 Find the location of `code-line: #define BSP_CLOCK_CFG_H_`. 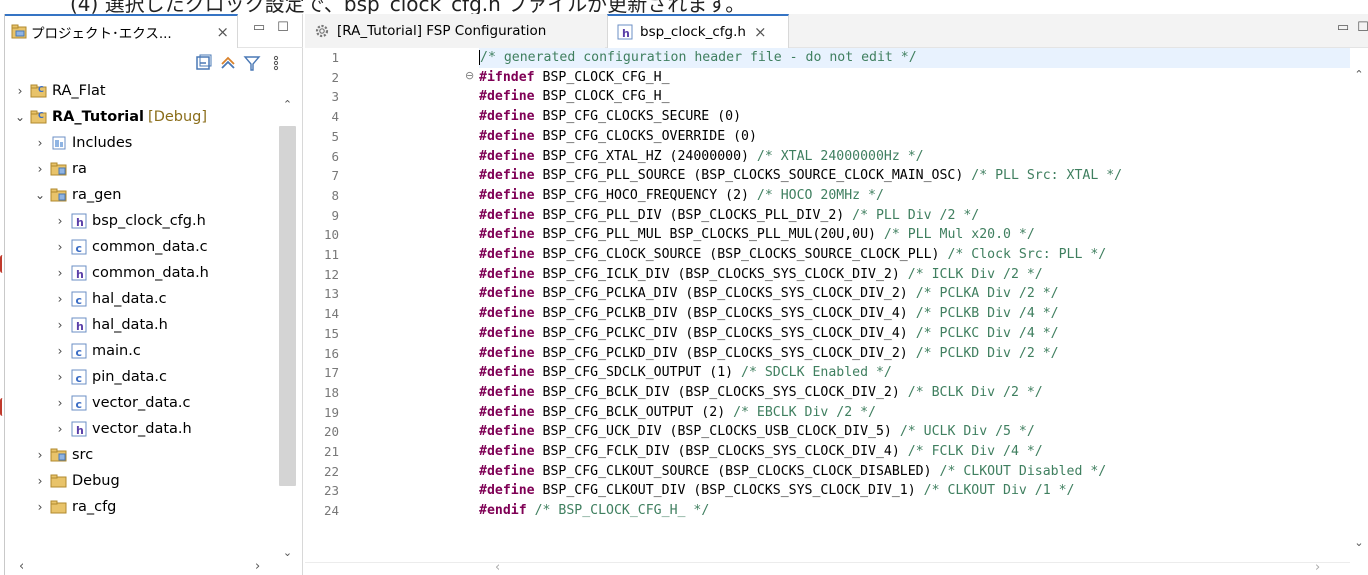

code-line: #define BSP_CLOCK_CFG_H_ is located at coordinates (921, 97).